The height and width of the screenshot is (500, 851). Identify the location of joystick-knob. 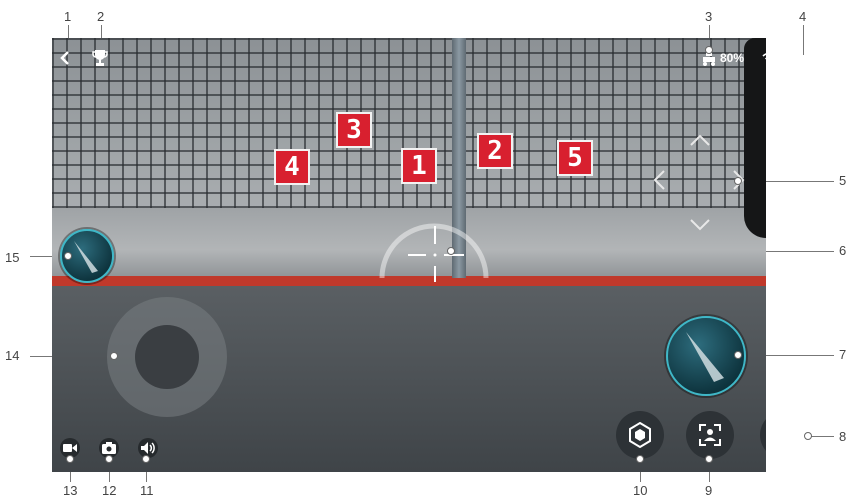
(167, 357).